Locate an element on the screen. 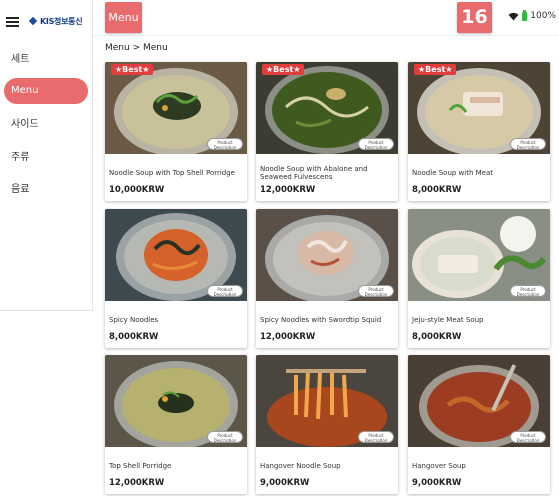  sidebar-item-label: 세트 is located at coordinates (20, 59).